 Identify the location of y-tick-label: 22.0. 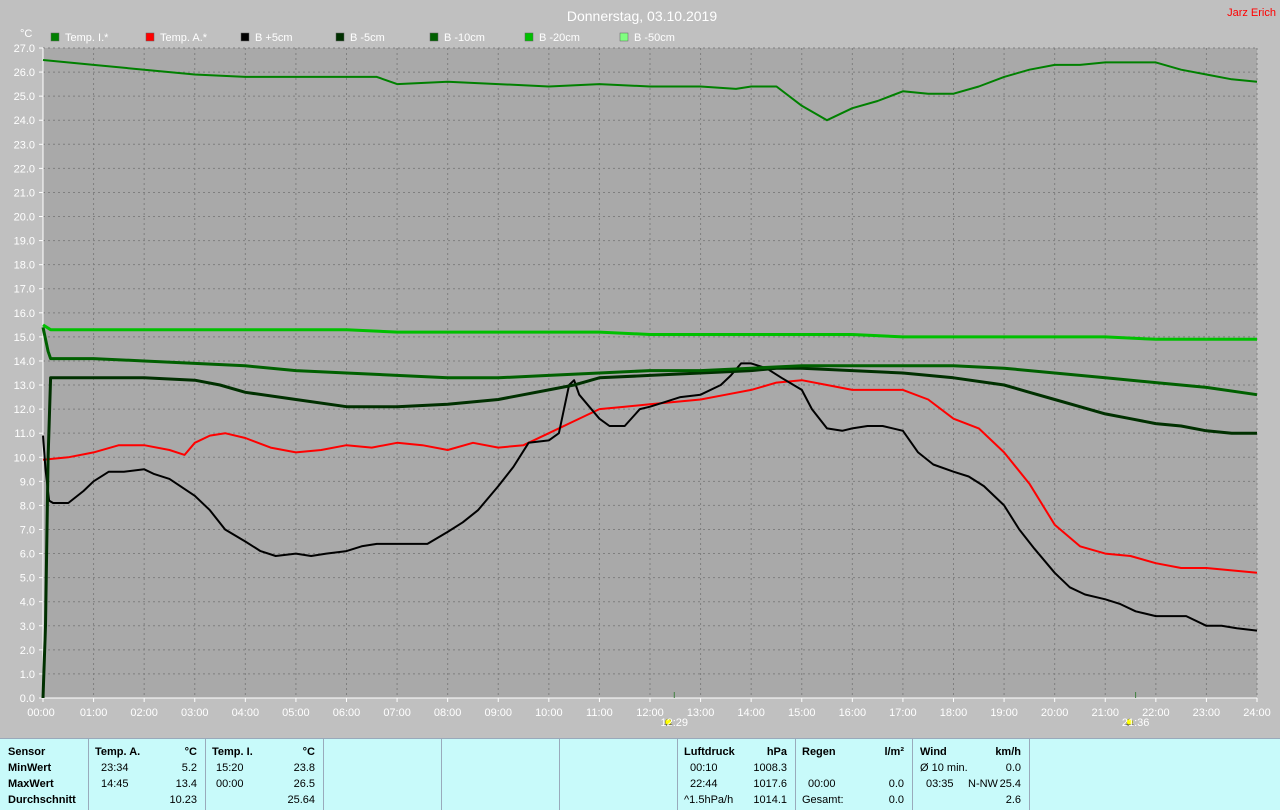
(24, 169).